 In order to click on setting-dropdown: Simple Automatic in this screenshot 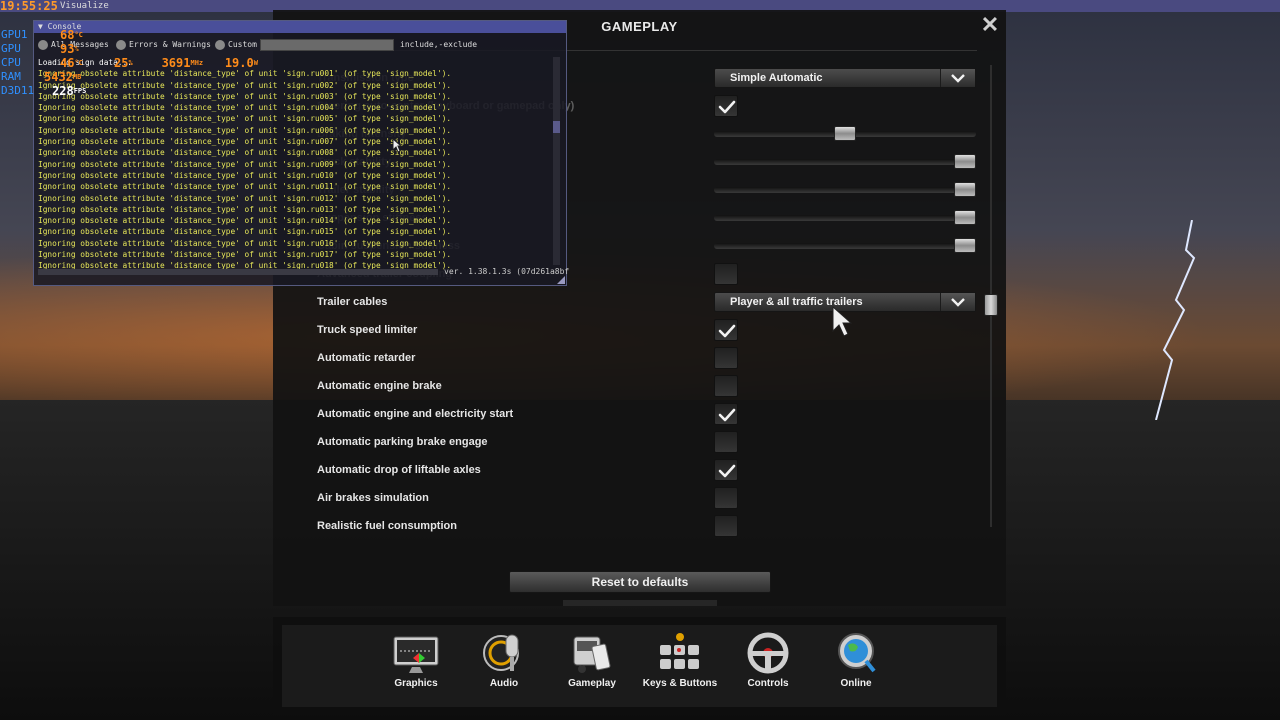, I will do `click(845, 78)`.